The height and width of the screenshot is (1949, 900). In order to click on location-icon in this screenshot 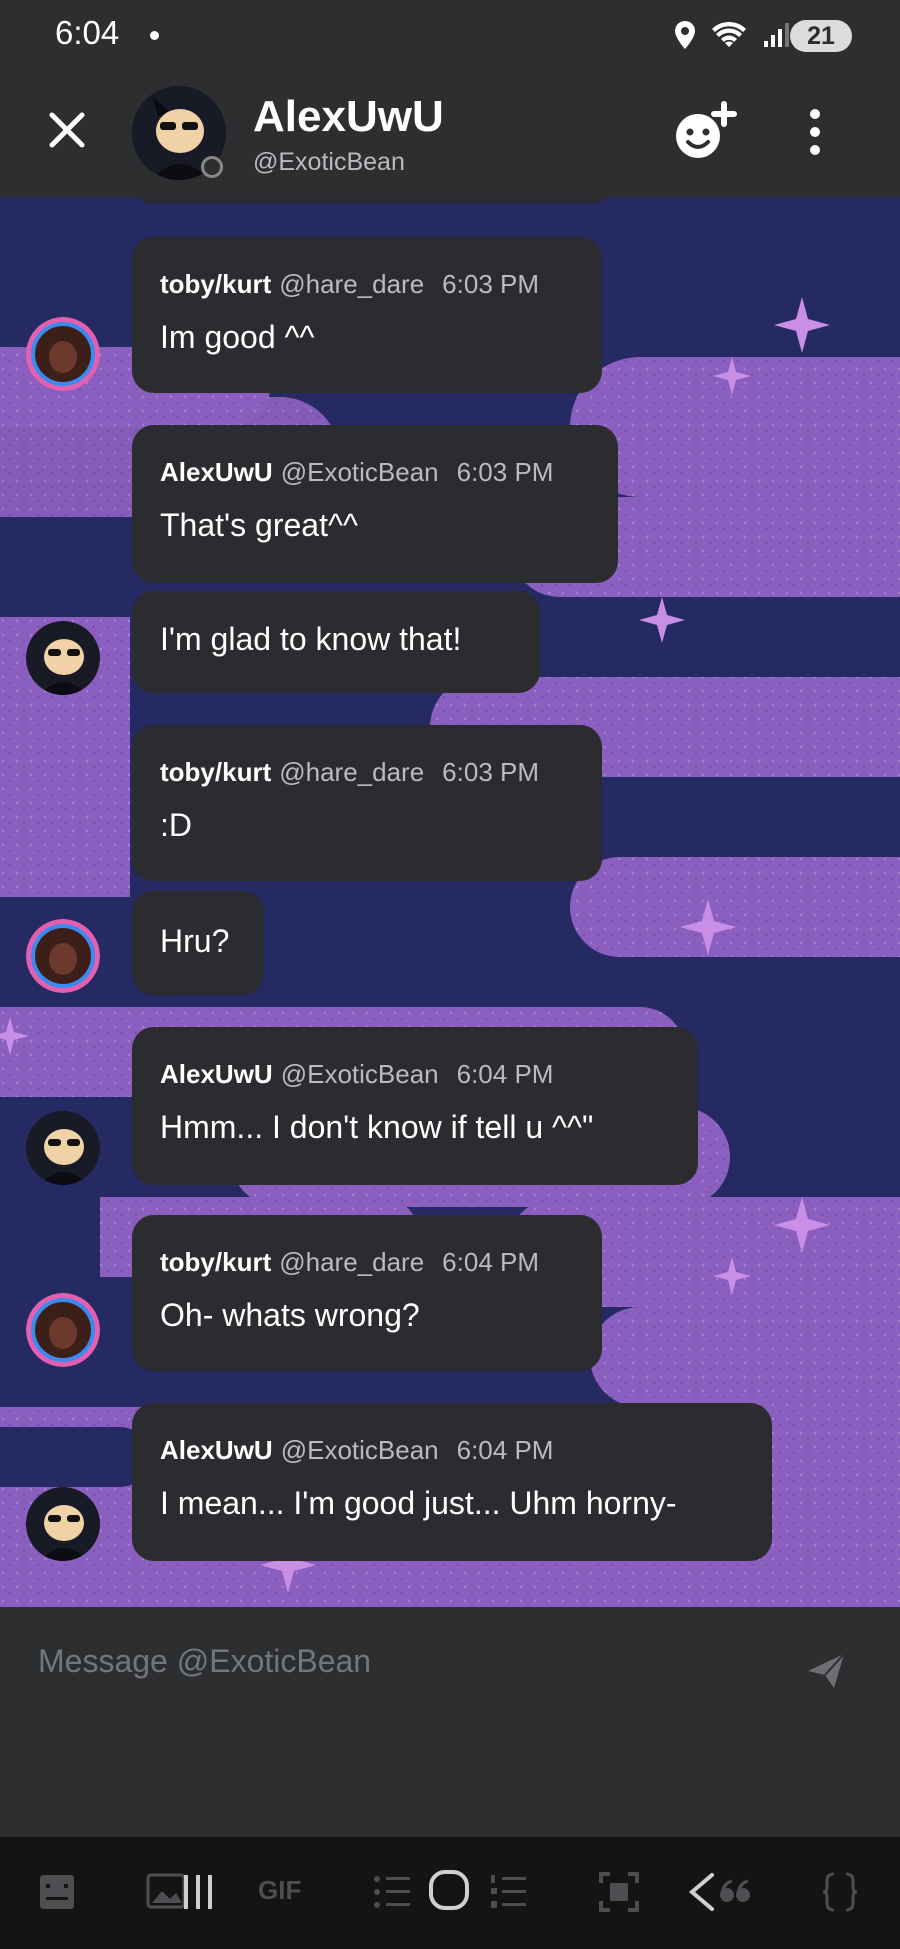, I will do `click(685, 35)`.